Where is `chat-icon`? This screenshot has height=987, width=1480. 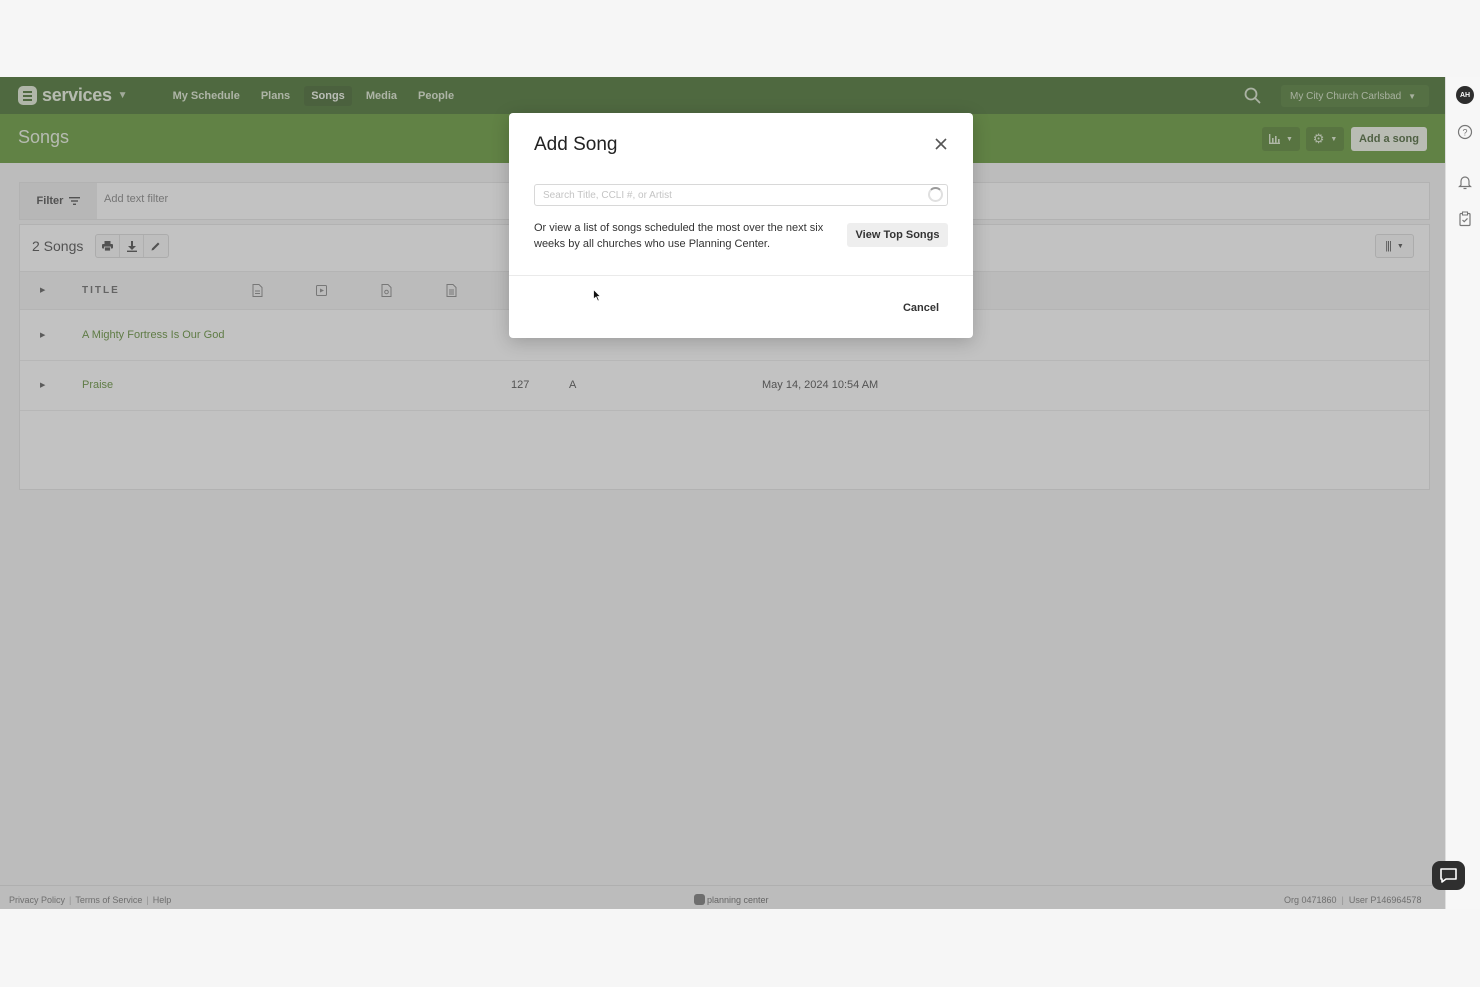
chat-icon is located at coordinates (1448, 875).